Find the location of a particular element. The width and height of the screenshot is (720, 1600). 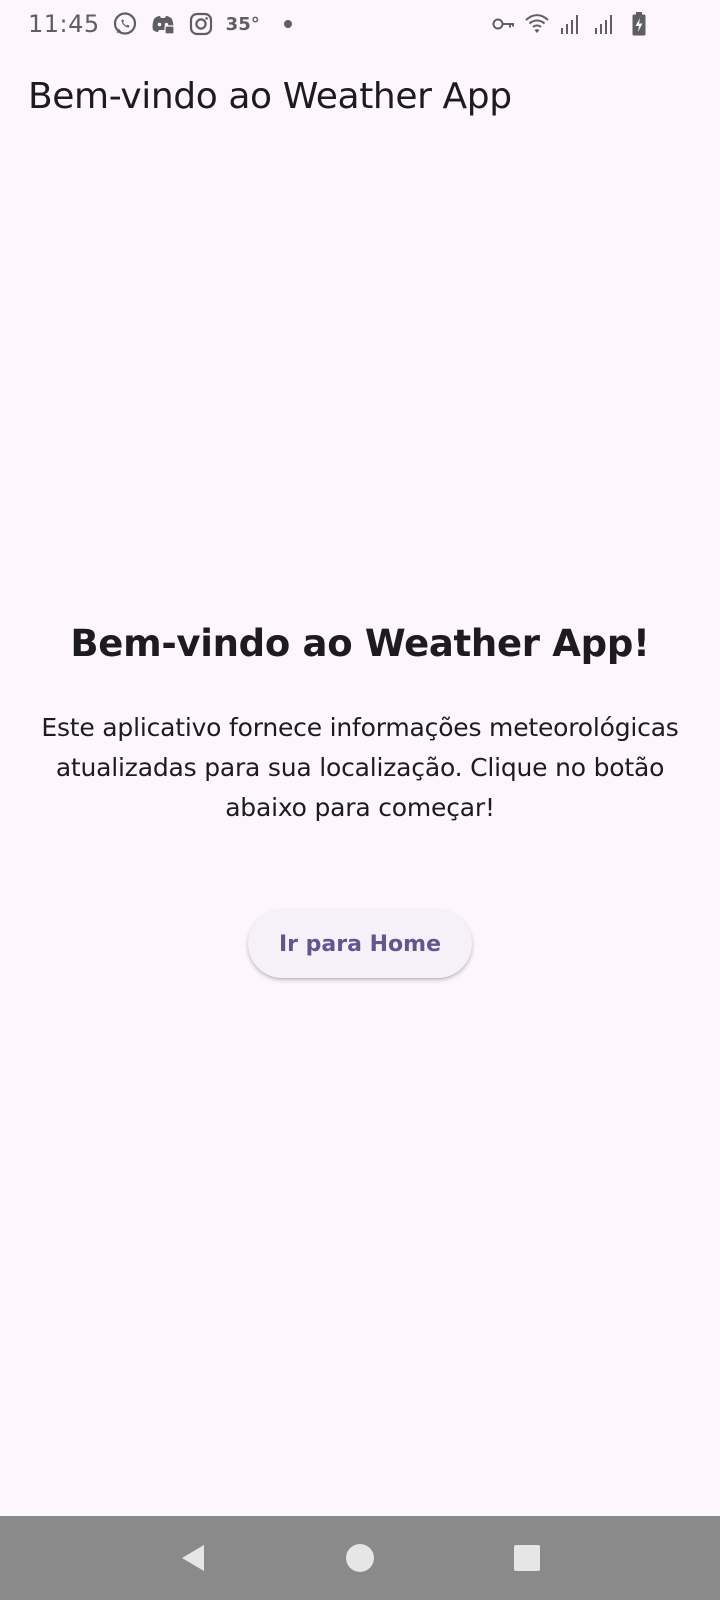

whatsapp-icon is located at coordinates (125, 24).